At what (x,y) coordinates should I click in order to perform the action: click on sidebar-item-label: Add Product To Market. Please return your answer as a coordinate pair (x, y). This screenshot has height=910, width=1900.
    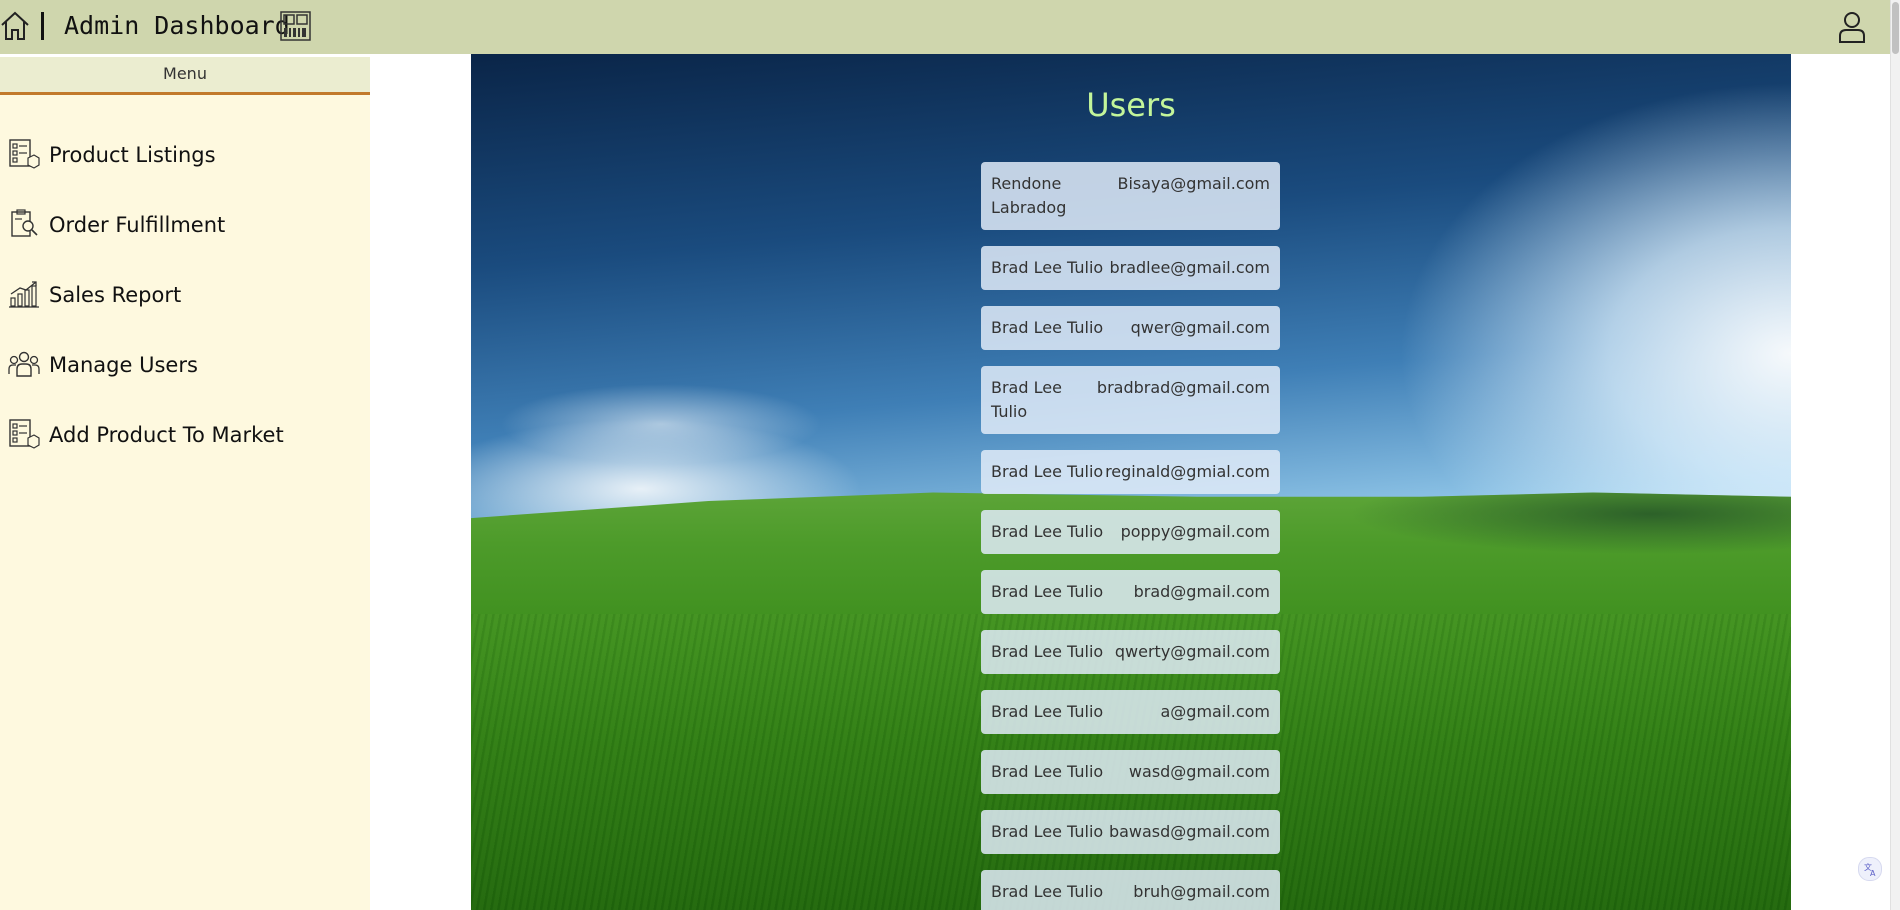
    Looking at the image, I should click on (166, 435).